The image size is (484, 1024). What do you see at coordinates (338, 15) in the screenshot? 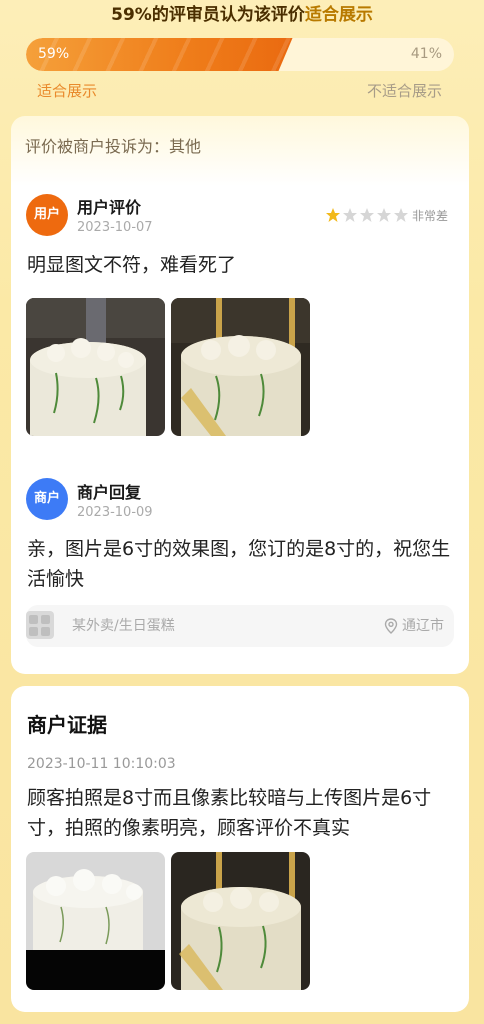
I see `vote-summary-highlight: 适合展示` at bounding box center [338, 15].